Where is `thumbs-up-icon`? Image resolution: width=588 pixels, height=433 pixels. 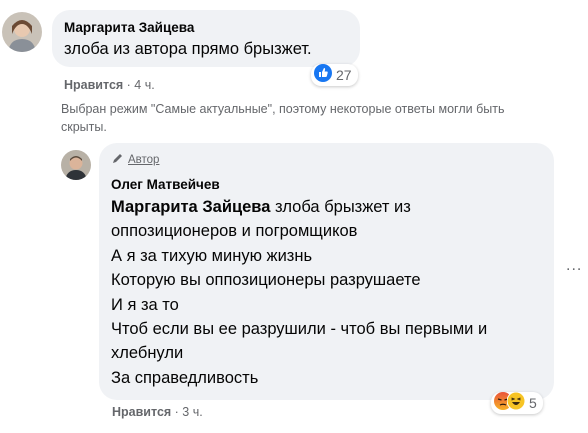 thumbs-up-icon is located at coordinates (323, 75).